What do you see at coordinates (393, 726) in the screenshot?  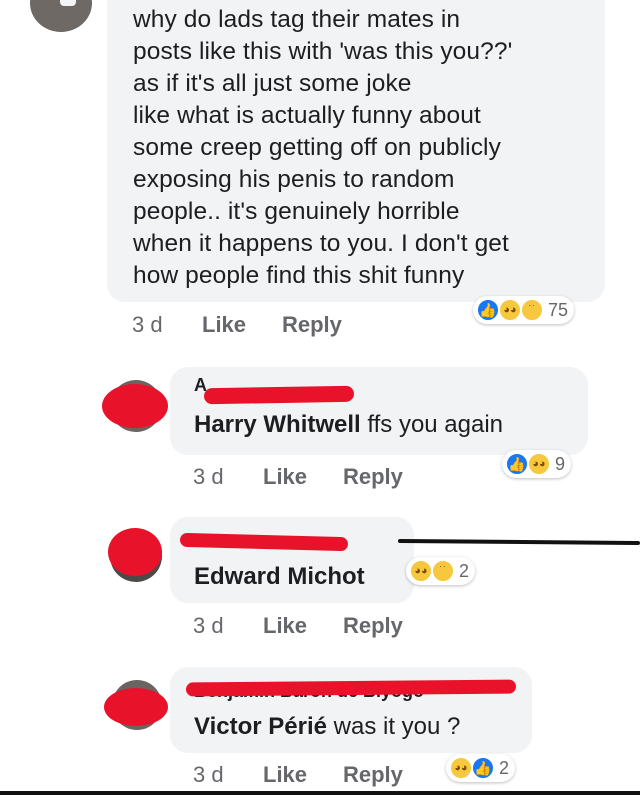 I see `reply-text: was it you ?` at bounding box center [393, 726].